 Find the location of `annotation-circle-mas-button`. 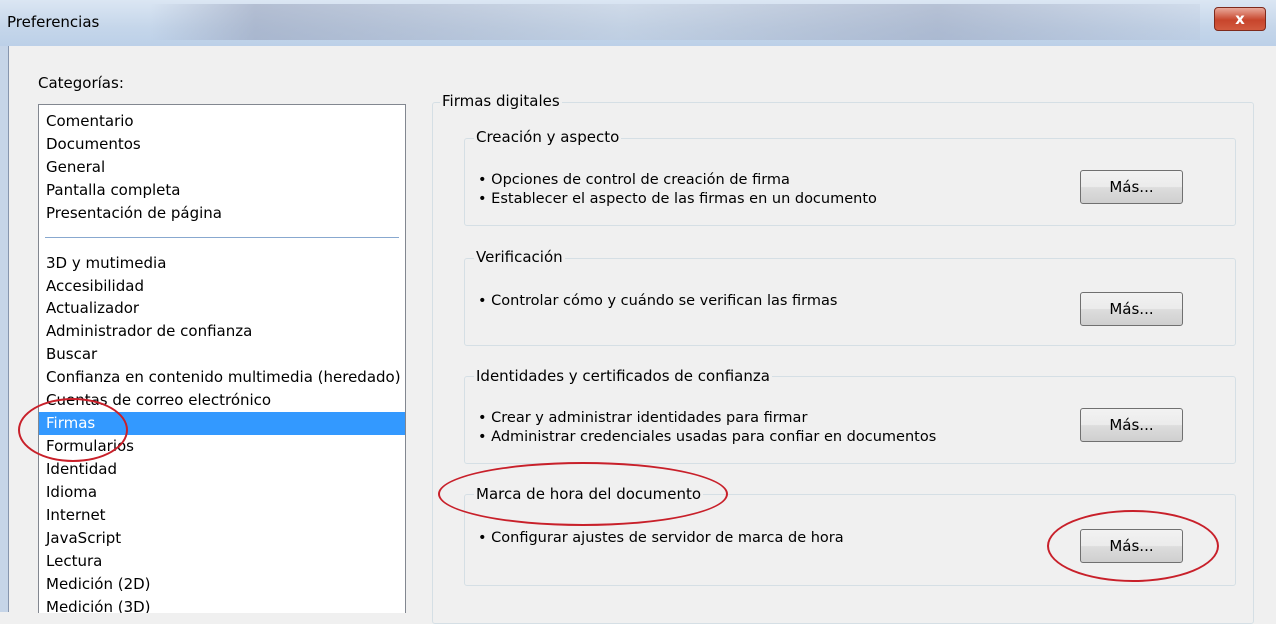

annotation-circle-mas-button is located at coordinates (1133, 546).